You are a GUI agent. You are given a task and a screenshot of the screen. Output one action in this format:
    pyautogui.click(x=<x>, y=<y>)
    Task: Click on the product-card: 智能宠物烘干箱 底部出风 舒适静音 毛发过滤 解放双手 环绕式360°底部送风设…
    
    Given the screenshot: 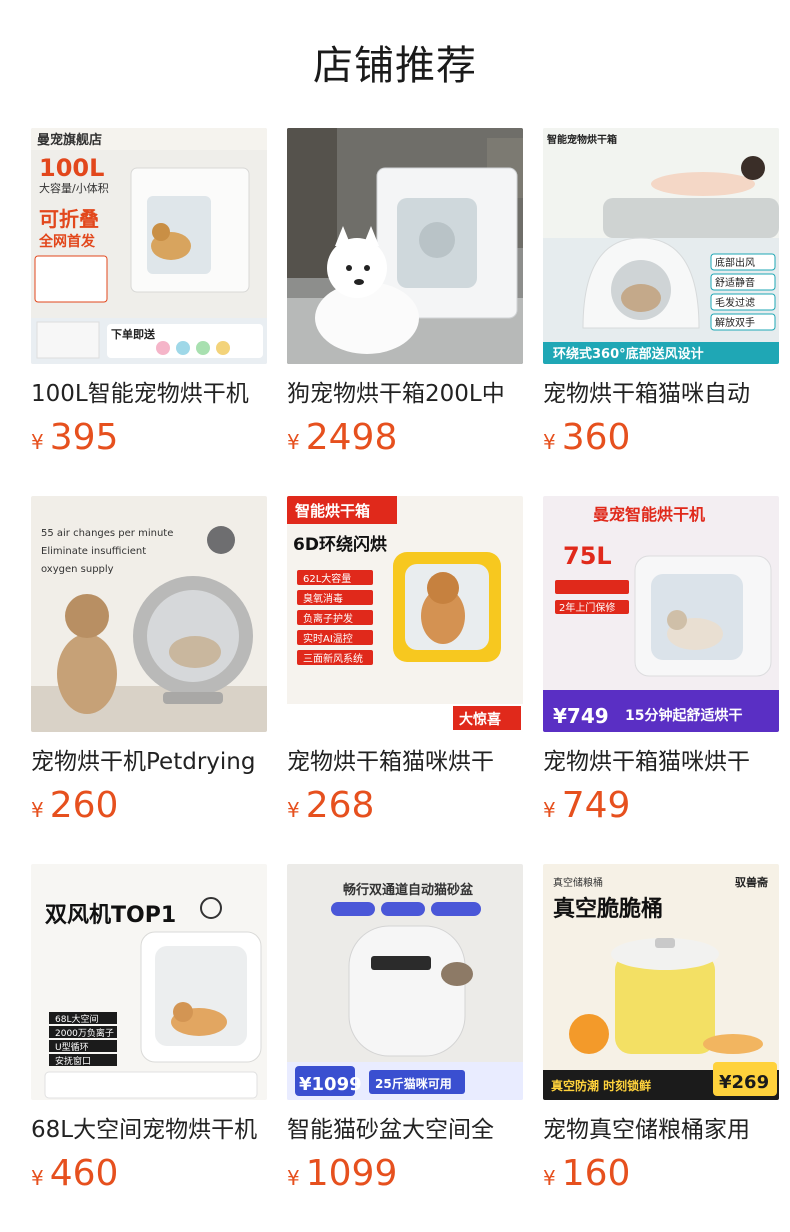 What is the action you would take?
    pyautogui.click(x=661, y=298)
    